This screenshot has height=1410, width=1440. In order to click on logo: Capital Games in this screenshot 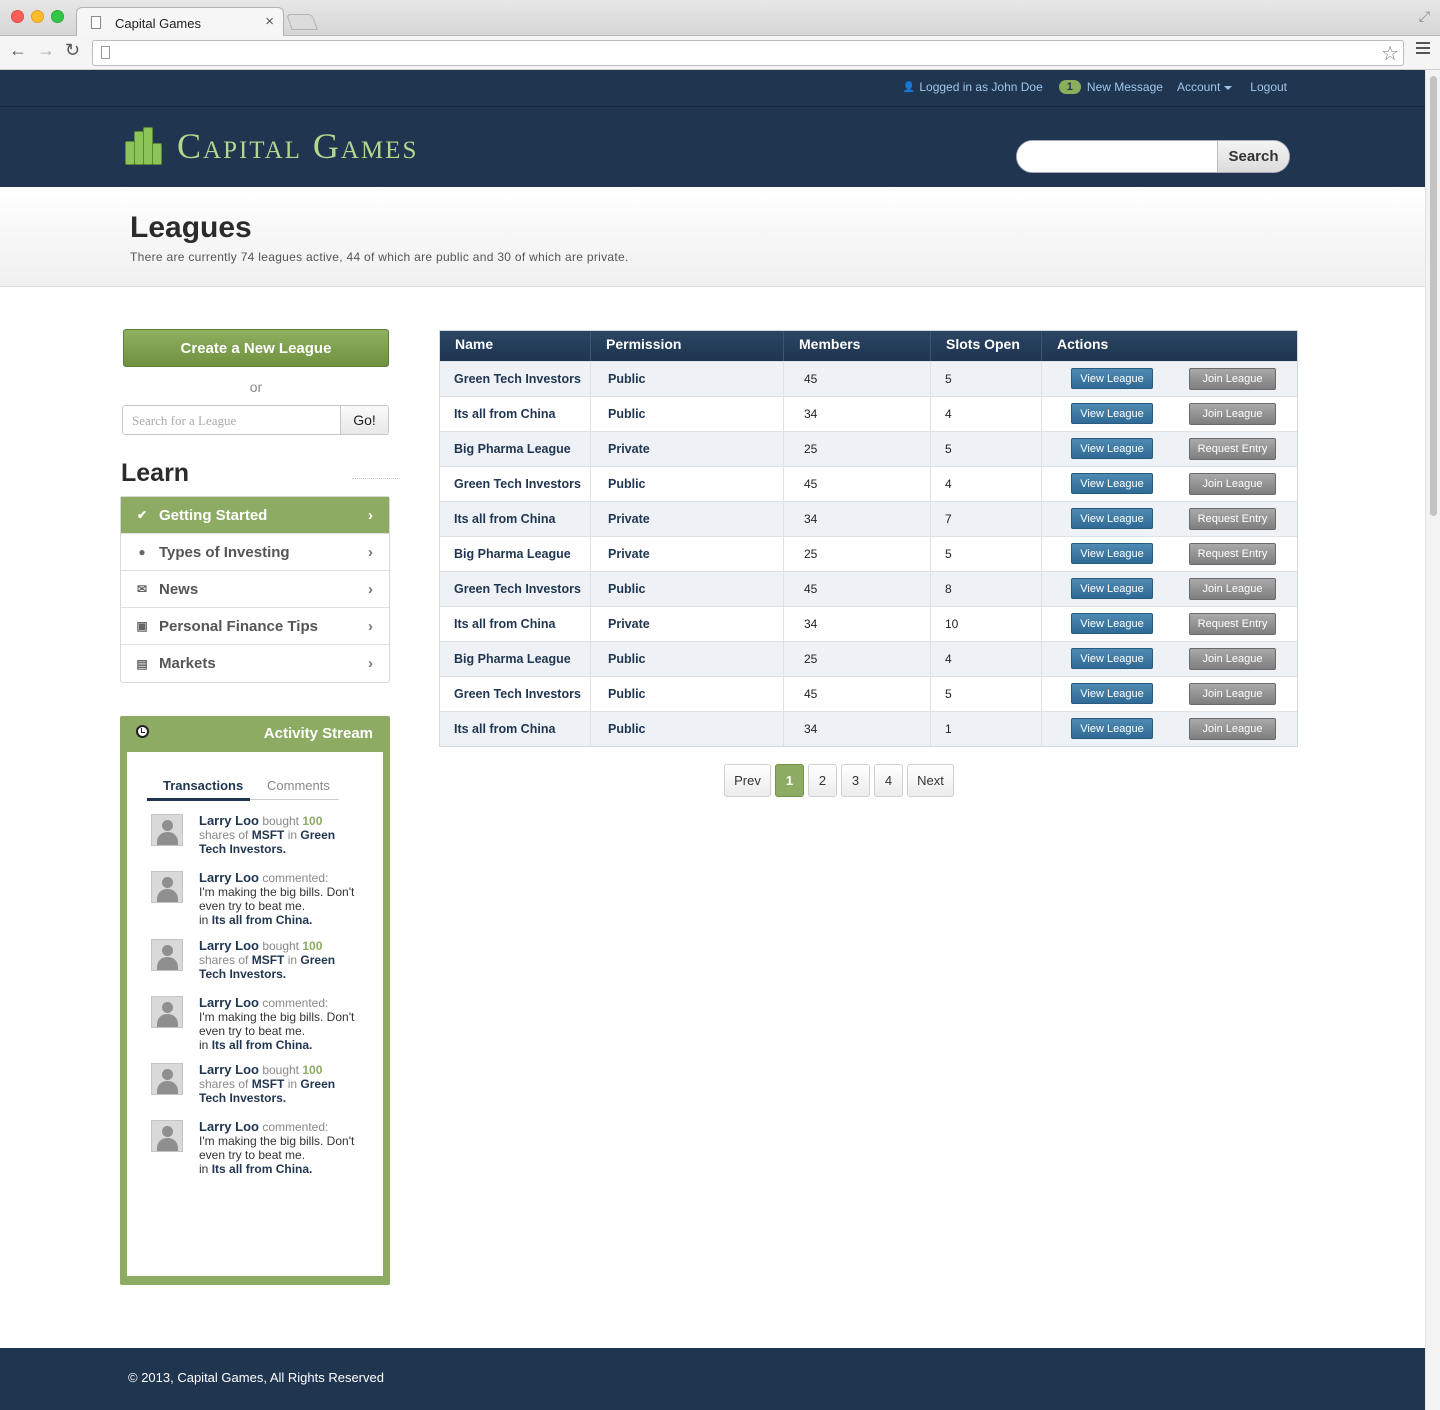, I will do `click(271, 146)`.